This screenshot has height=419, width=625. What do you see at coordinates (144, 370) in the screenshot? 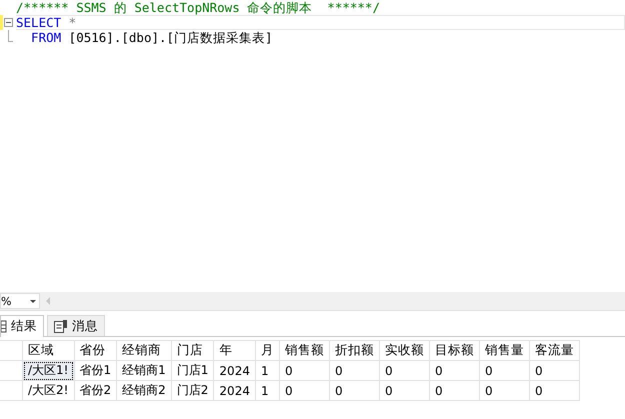
I see `table-cell: 经销商1` at bounding box center [144, 370].